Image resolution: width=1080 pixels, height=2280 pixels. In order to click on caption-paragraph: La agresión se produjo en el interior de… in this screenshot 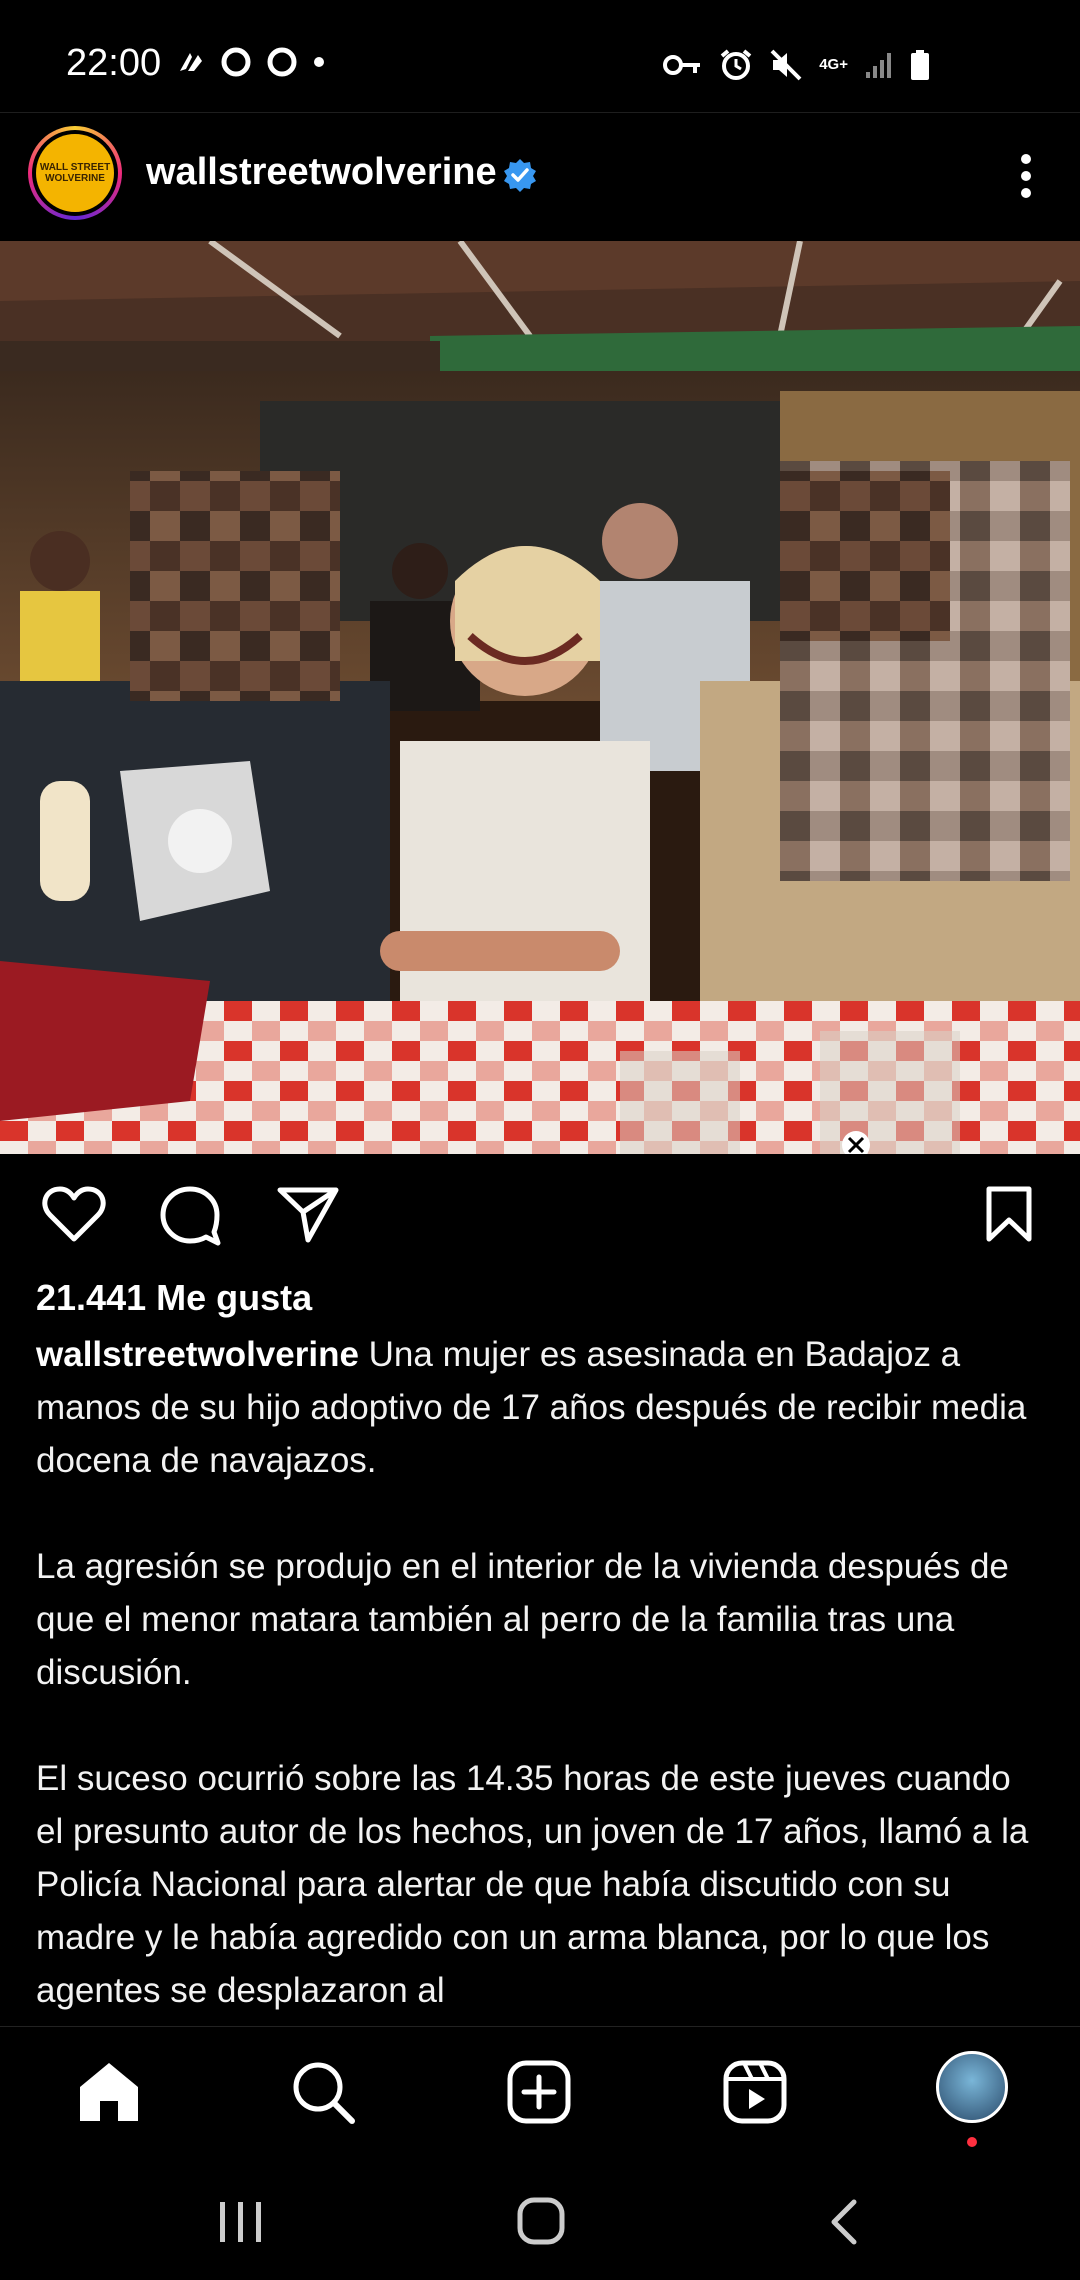, I will do `click(522, 1619)`.